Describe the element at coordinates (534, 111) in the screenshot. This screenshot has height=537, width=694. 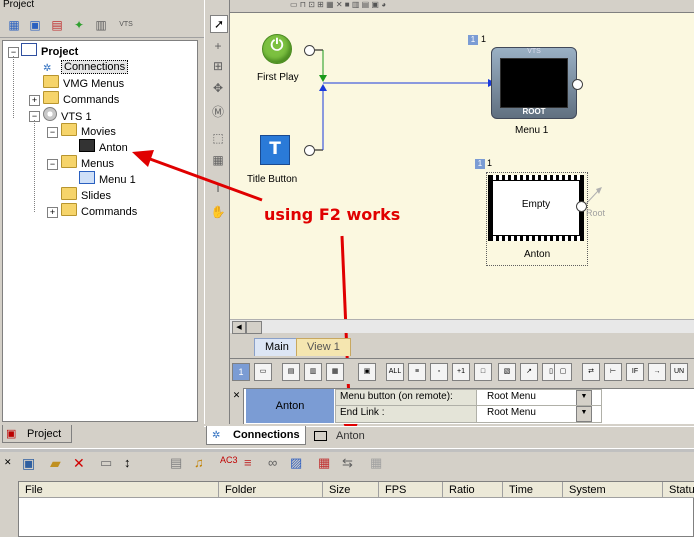
I see `menu1-root-label: ROOT` at that location.